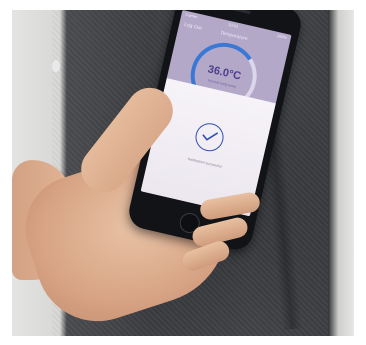 Image resolution: width=366 pixels, height=345 pixels. Describe the element at coordinates (234, 36) in the screenshot. I see `page-title: Temperature` at that location.